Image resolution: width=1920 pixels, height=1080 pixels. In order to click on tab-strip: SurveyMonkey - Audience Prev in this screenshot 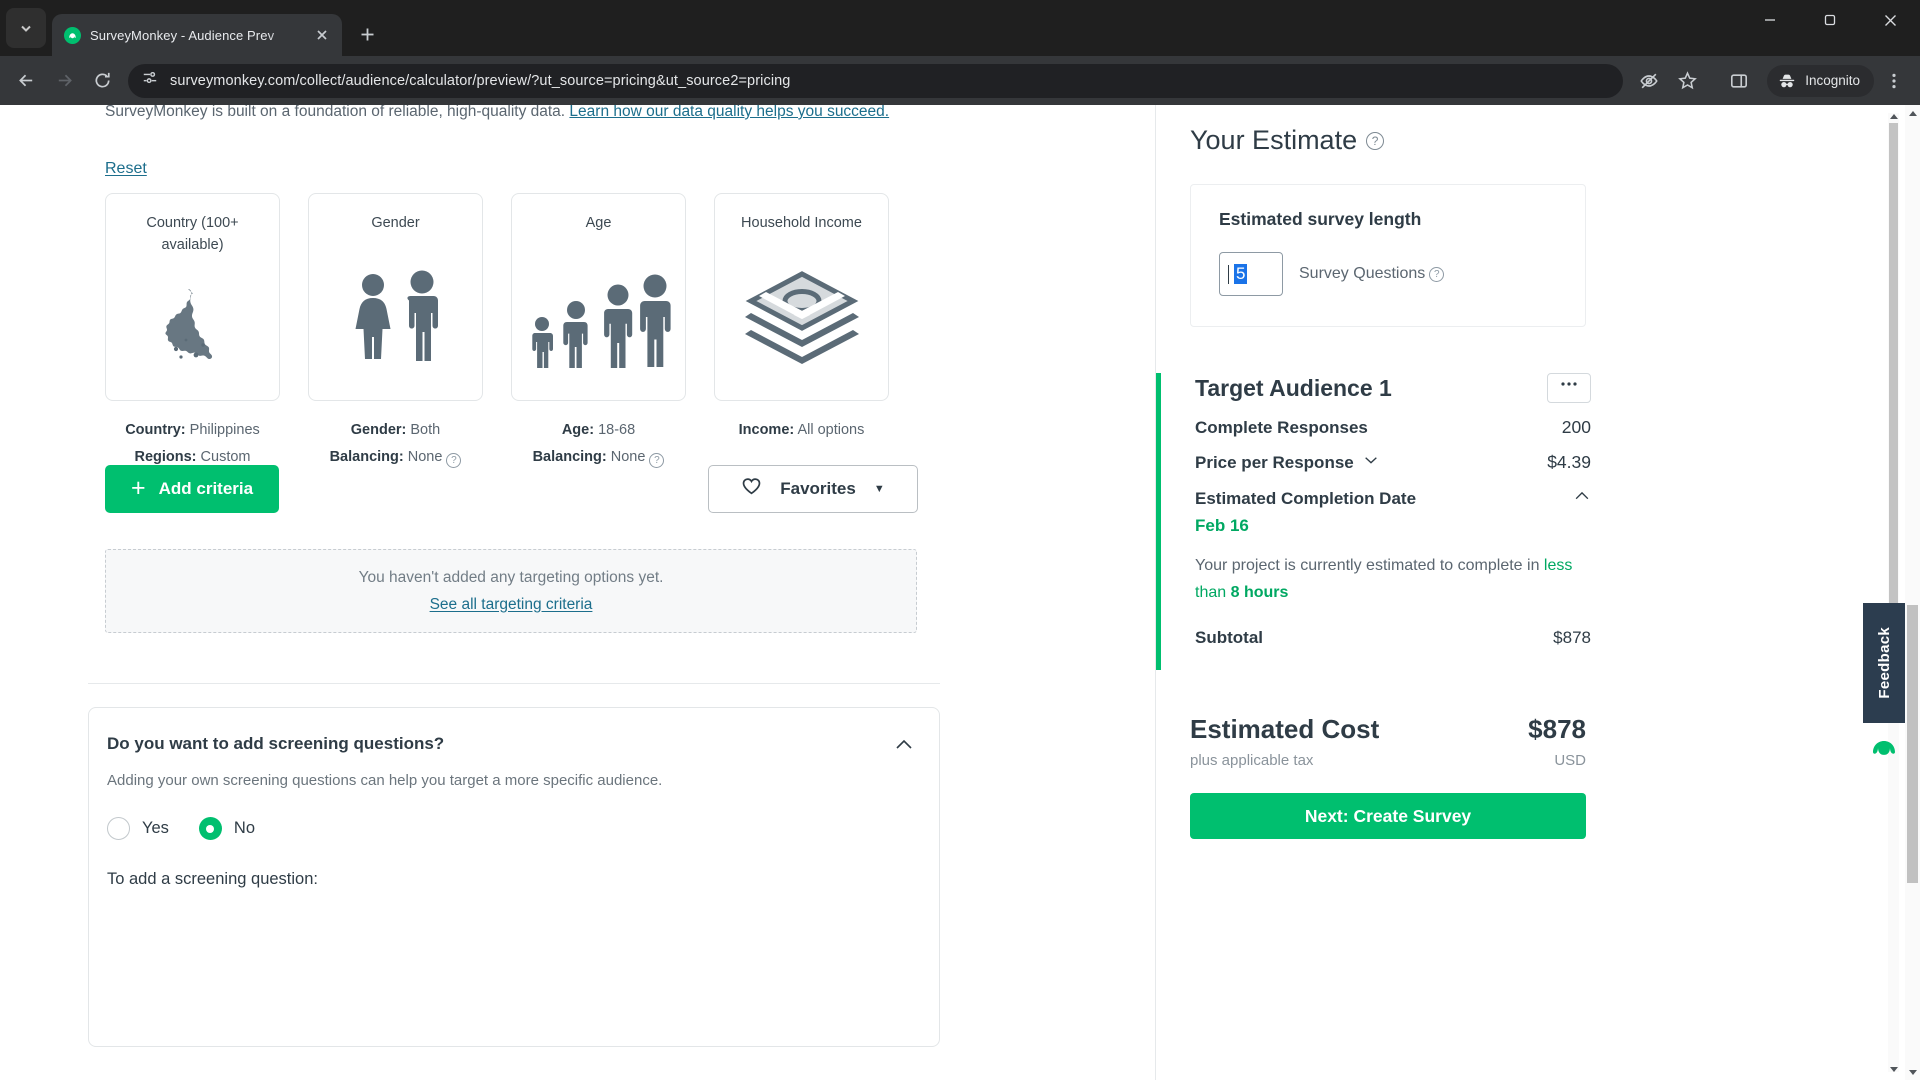, I will do `click(960, 28)`.